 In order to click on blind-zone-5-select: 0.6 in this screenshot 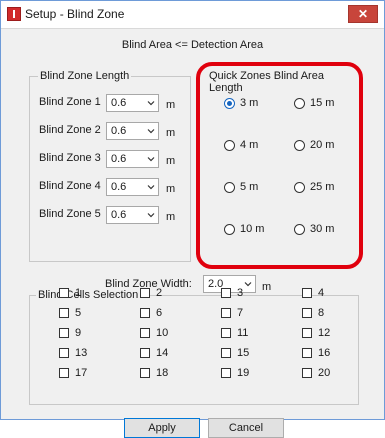, I will do `click(132, 215)`.